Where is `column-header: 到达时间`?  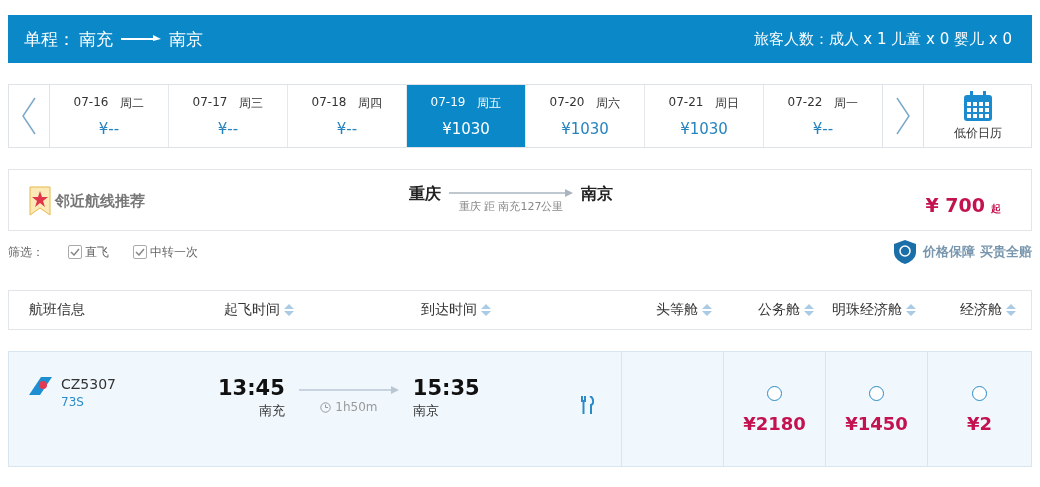 column-header: 到达时间 is located at coordinates (449, 310).